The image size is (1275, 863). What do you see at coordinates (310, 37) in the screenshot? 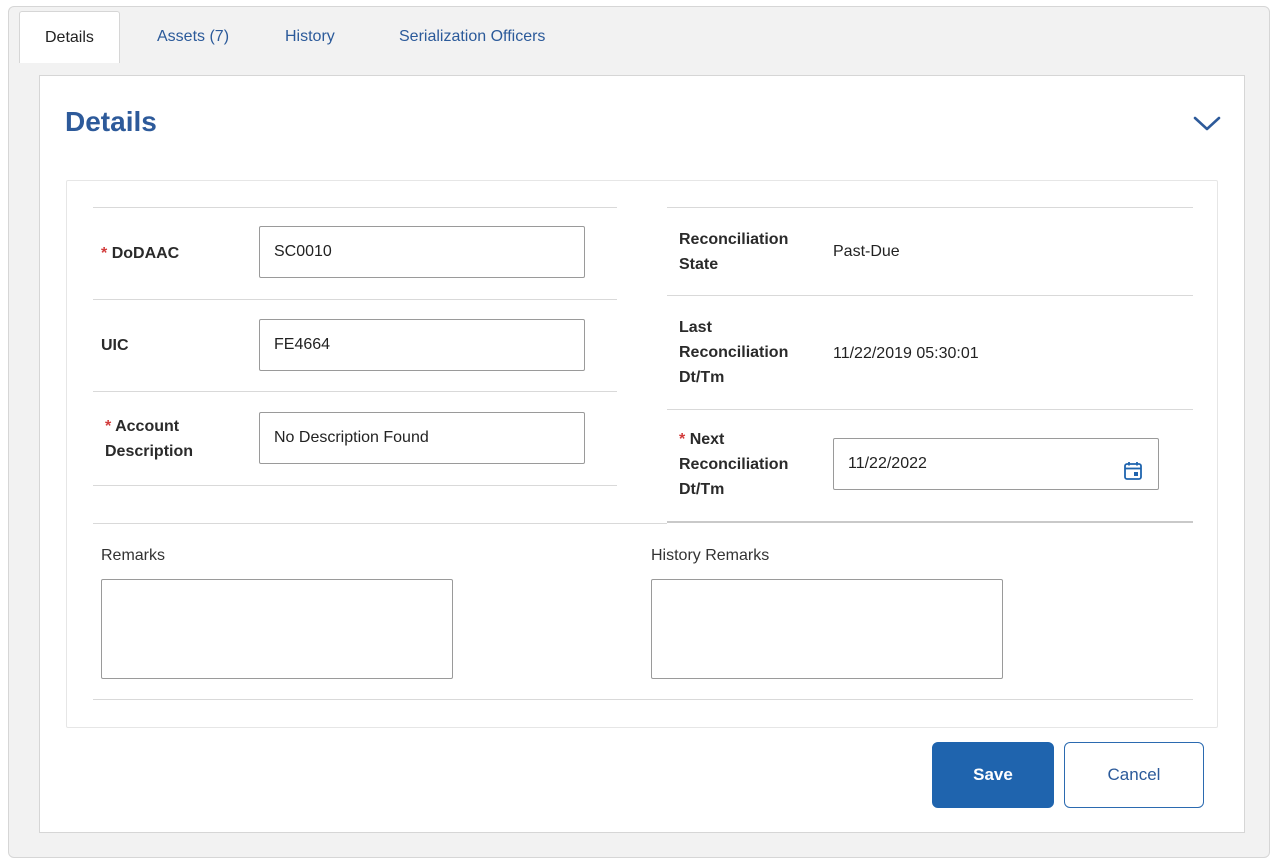
I see `tab-history: History` at bounding box center [310, 37].